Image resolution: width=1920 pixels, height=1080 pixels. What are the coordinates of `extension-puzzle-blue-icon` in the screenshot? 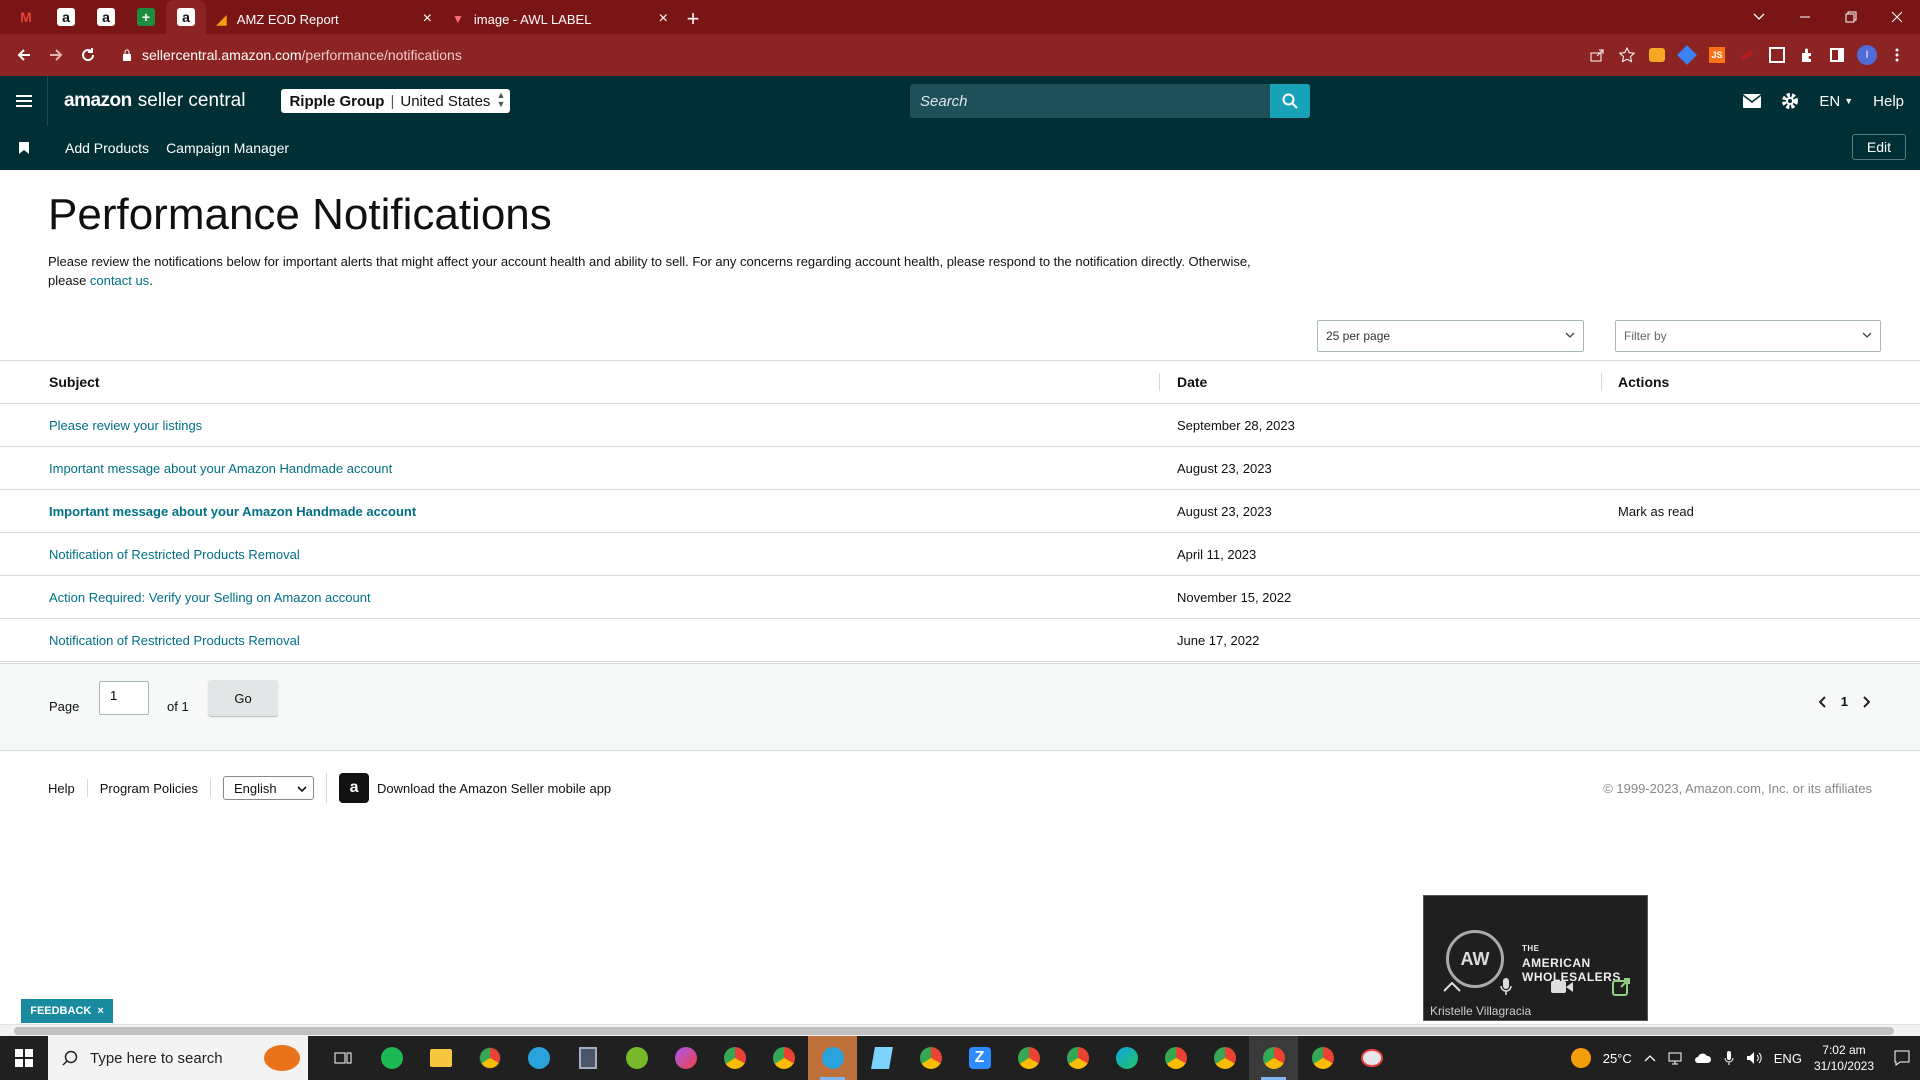 It's located at (1687, 55).